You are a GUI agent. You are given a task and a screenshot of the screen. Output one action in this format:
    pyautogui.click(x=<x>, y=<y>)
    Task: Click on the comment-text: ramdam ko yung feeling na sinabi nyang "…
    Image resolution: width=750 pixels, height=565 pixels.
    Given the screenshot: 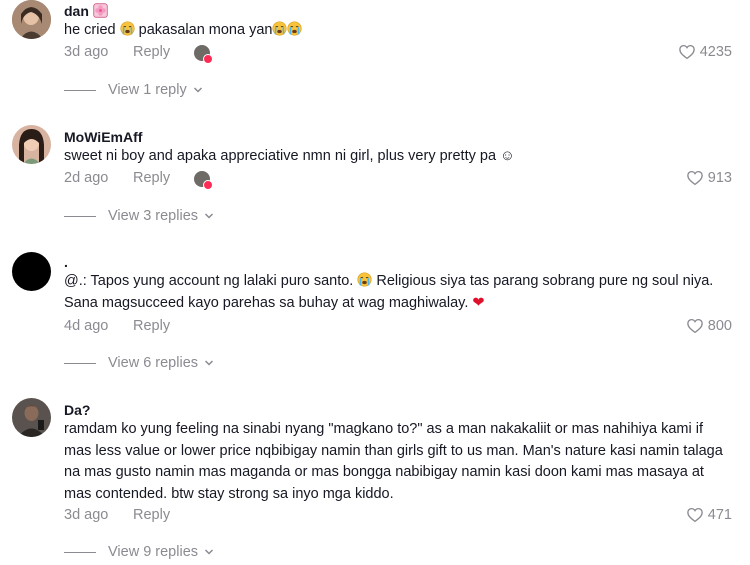 What is the action you would take?
    pyautogui.click(x=393, y=461)
    